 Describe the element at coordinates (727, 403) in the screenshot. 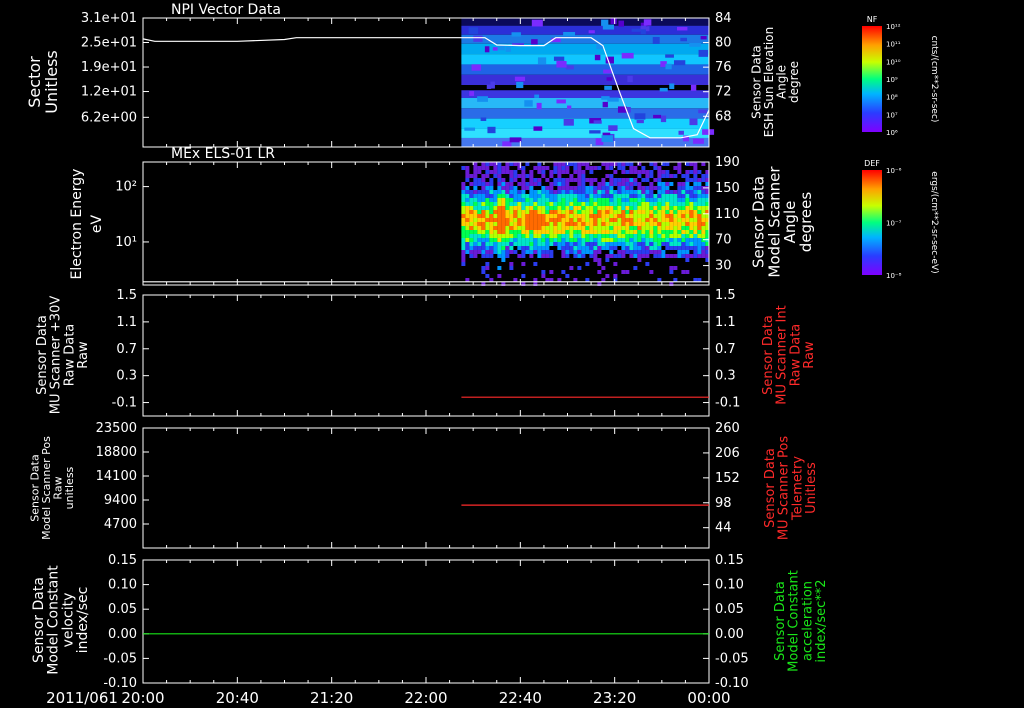

I see `panel-3-y2-tick-label: -0.1` at that location.